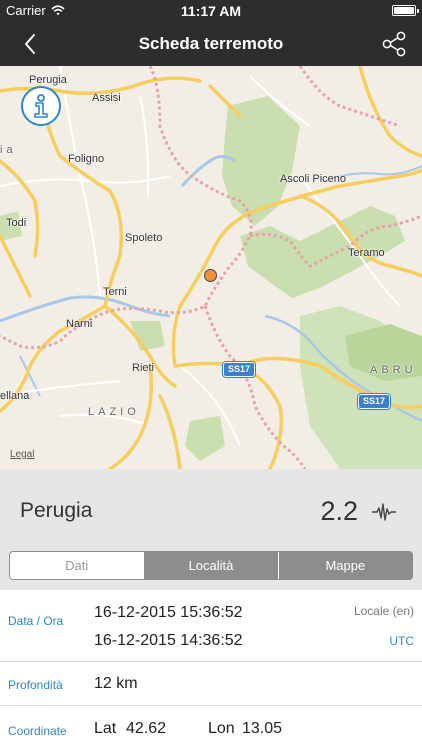 This screenshot has height=750, width=422. Describe the element at coordinates (383, 611) in the screenshot. I see `local-timezone-tag: Locale (en)` at that location.